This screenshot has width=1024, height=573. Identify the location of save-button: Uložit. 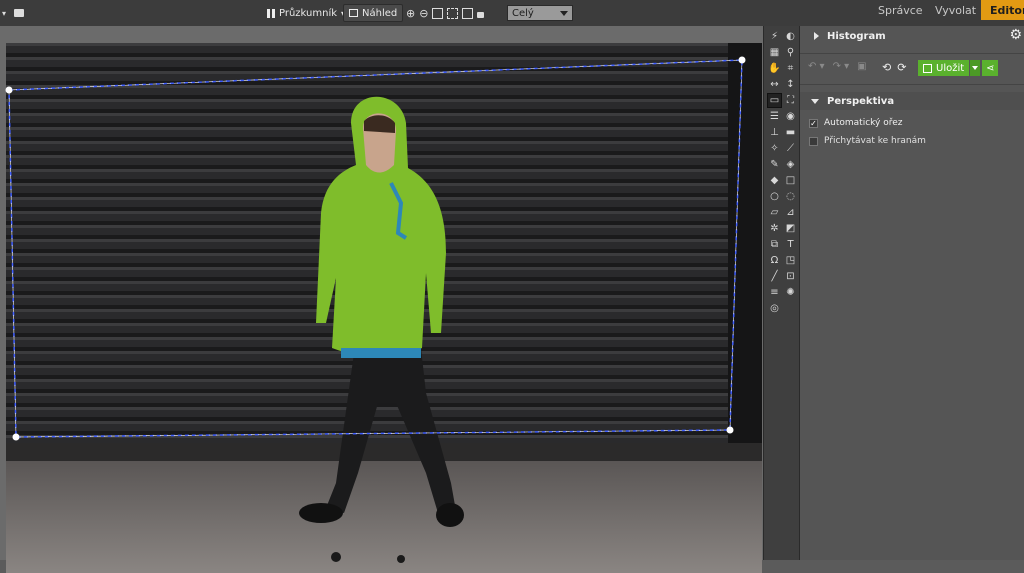
(944, 68).